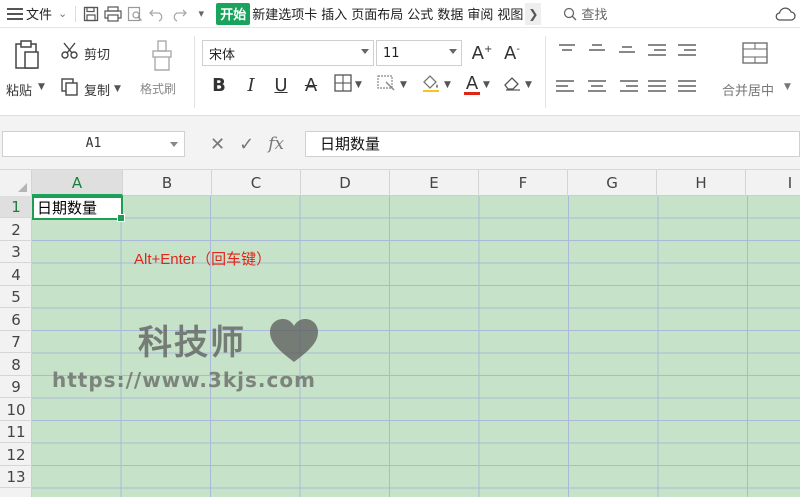 This screenshot has height=497, width=800. I want to click on increase-font-size-button: A+, so click(482, 53).